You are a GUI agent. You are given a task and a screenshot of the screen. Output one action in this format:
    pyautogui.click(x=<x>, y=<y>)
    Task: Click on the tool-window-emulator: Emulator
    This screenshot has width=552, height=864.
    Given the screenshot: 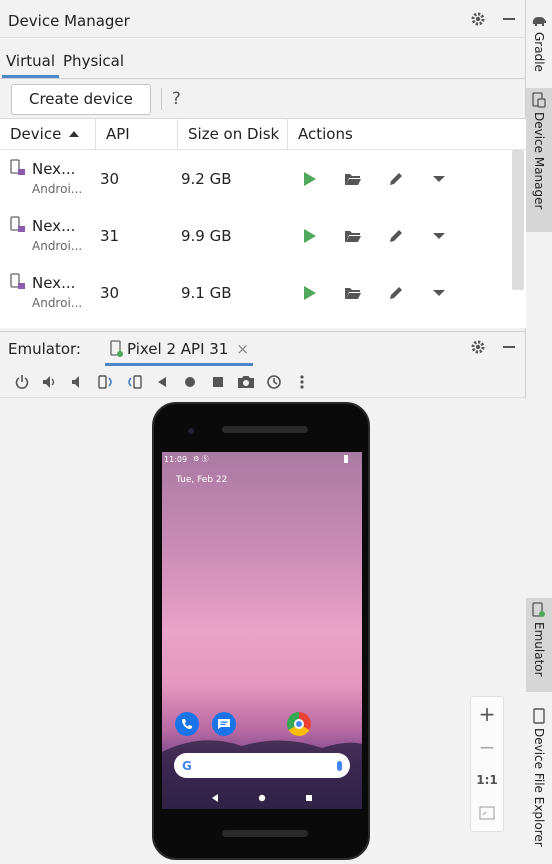 What is the action you would take?
    pyautogui.click(x=539, y=645)
    